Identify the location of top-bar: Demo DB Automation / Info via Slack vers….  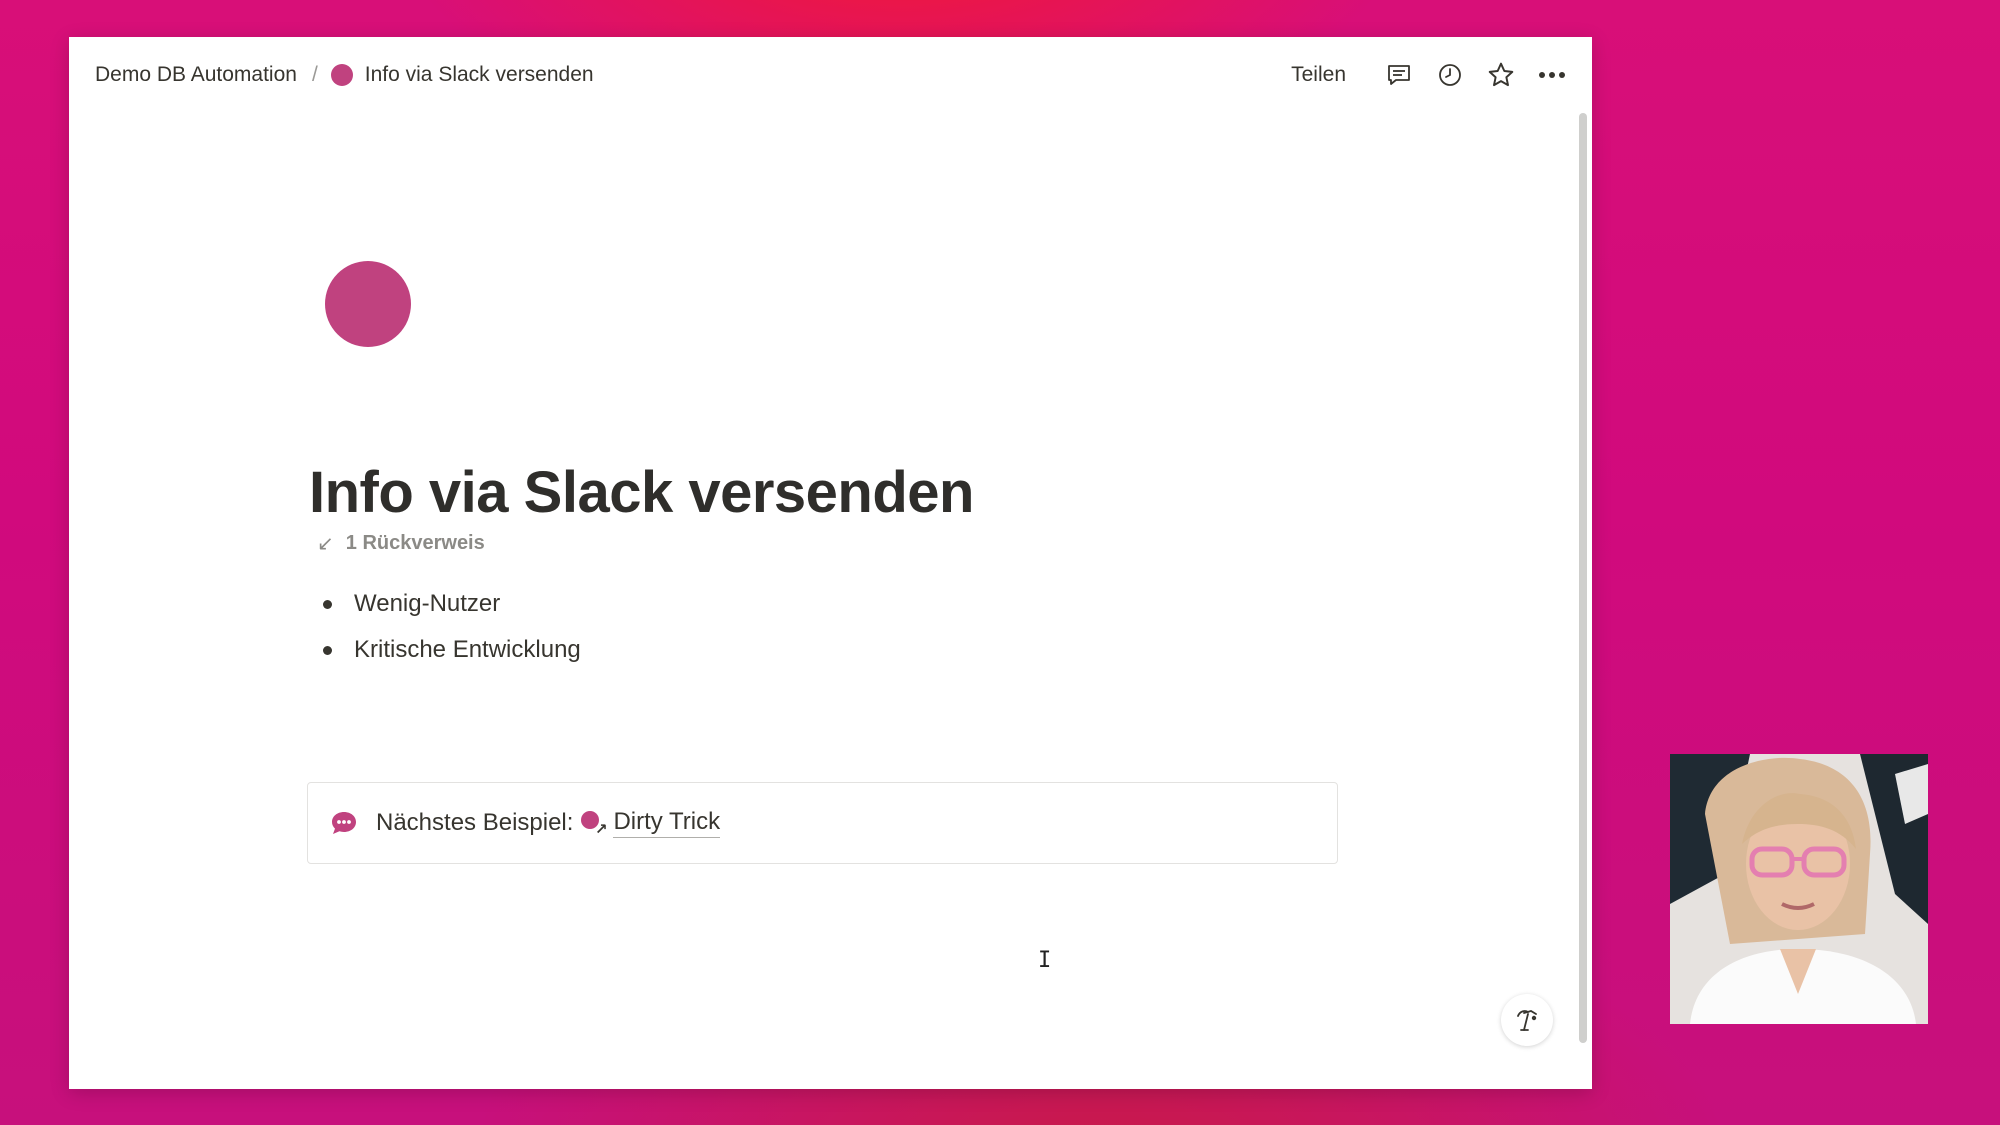
(830, 75).